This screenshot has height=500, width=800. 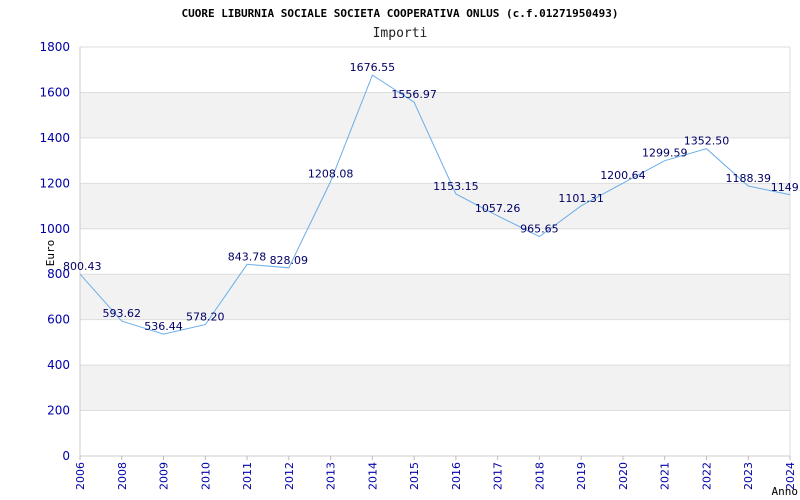 I want to click on x-tick-label: 2022, so click(x=706, y=476).